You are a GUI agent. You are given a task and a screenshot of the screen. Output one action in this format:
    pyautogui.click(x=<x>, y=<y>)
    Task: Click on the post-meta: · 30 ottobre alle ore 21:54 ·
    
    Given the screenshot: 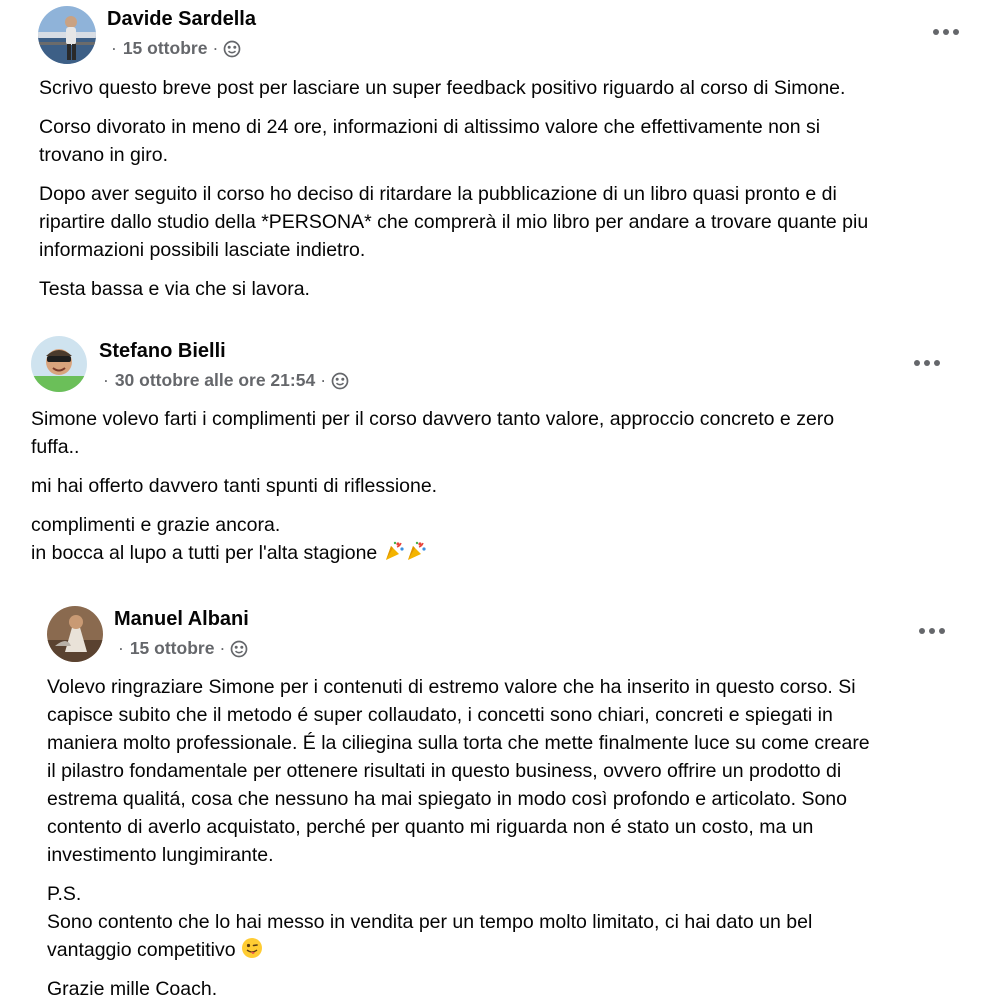 What is the action you would take?
    pyautogui.click(x=226, y=380)
    